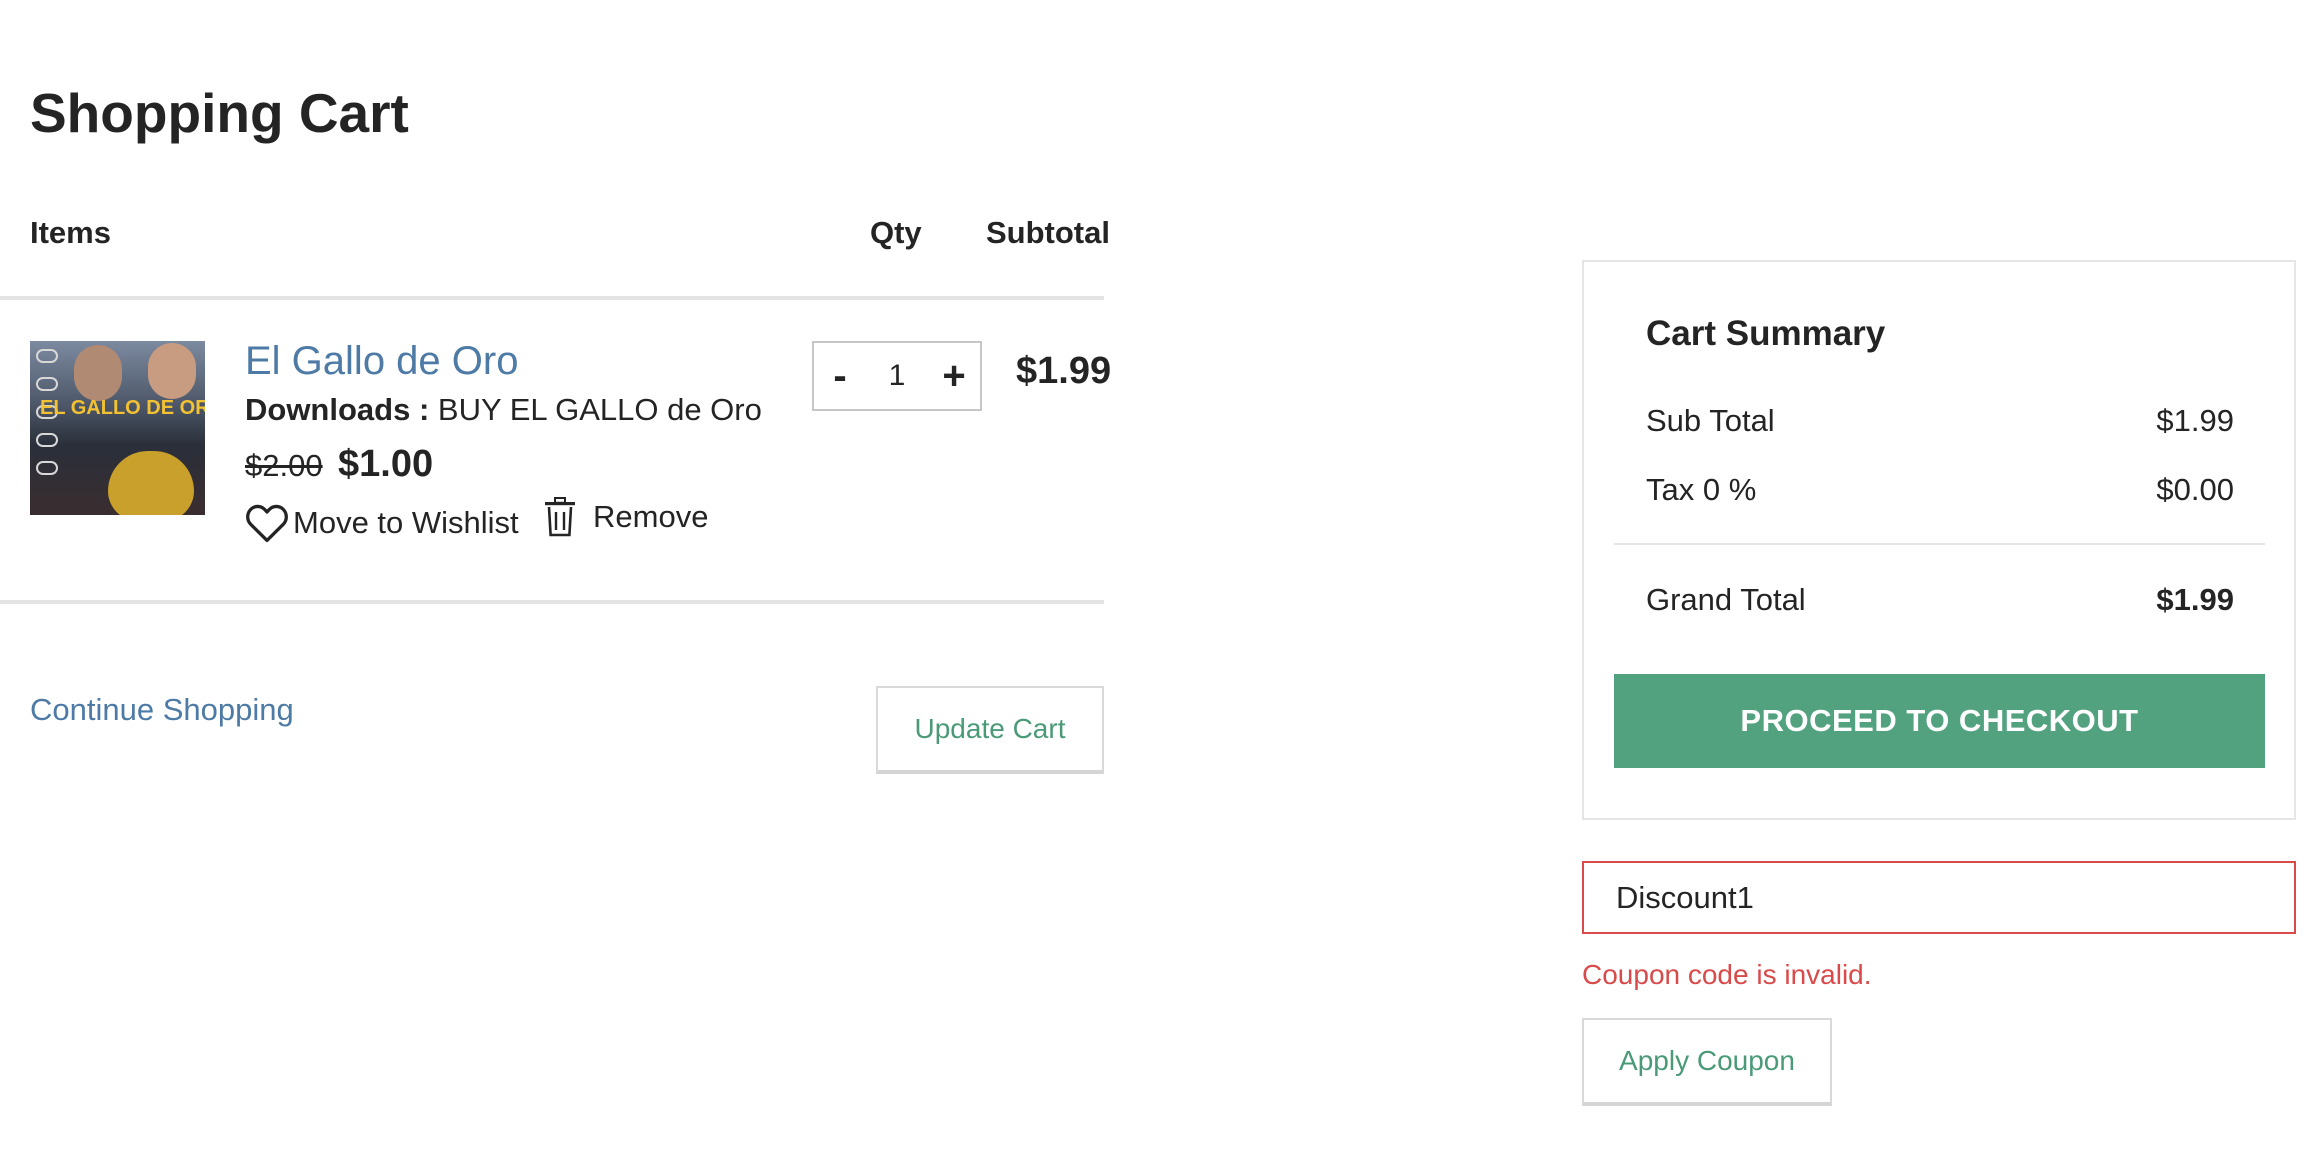  What do you see at coordinates (896, 232) in the screenshot?
I see `column-header-qty: Qty` at bounding box center [896, 232].